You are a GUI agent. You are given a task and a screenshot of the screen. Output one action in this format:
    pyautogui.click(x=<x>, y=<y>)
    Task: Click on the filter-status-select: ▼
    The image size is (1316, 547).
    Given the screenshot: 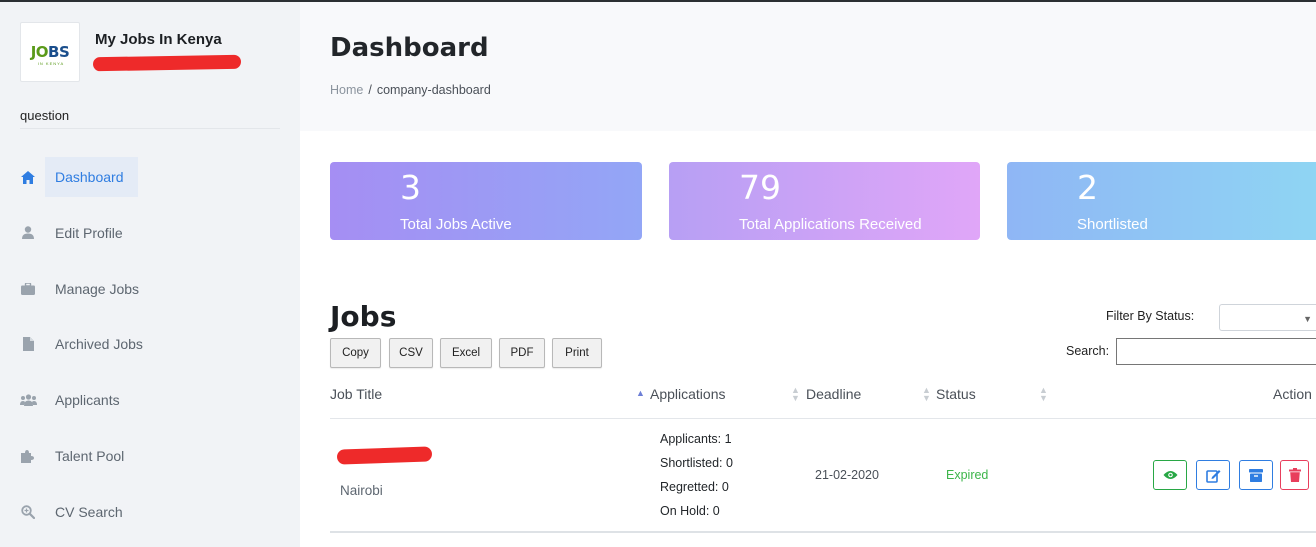 What is the action you would take?
    pyautogui.click(x=1267, y=317)
    